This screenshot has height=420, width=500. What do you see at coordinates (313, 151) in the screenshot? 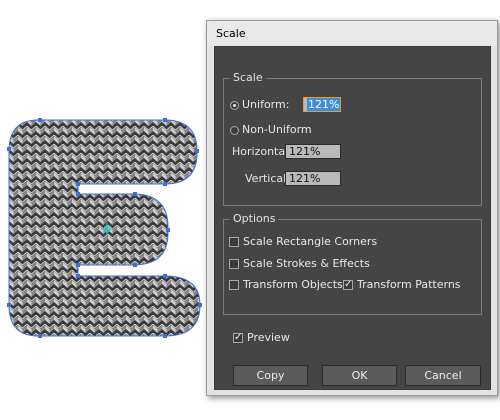
I see `horizontal-input: 121%` at bounding box center [313, 151].